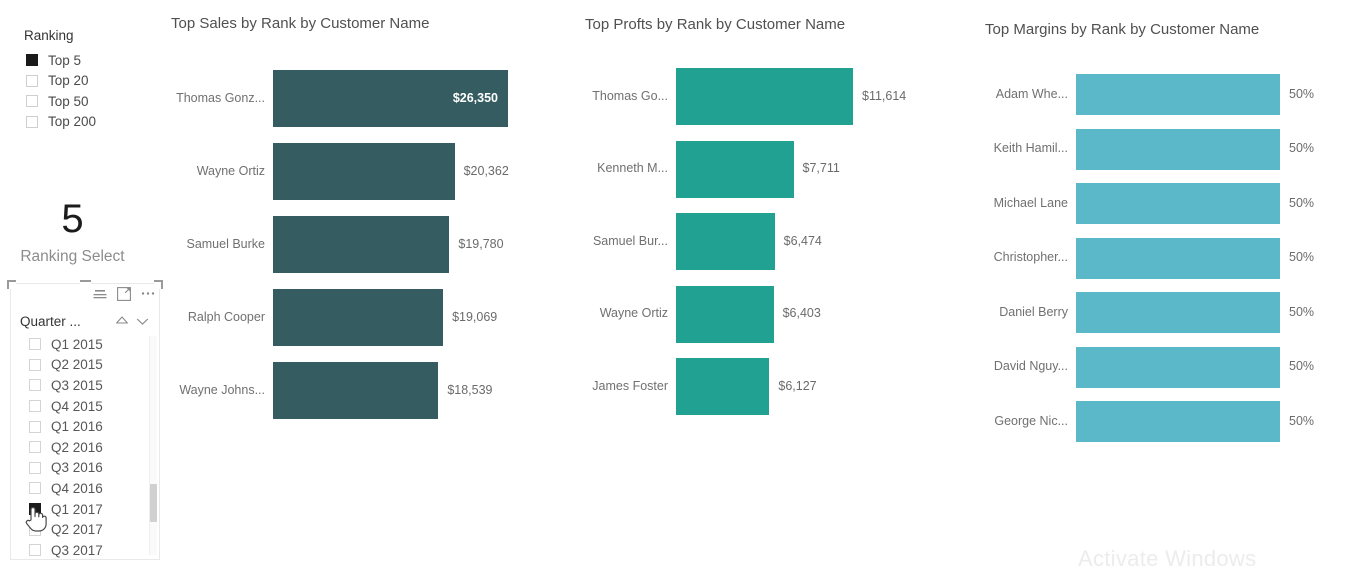 Image resolution: width=1365 pixels, height=572 pixels. Describe the element at coordinates (85, 365) in the screenshot. I see `slicer-item-q2-2015: Q2 2015` at that location.